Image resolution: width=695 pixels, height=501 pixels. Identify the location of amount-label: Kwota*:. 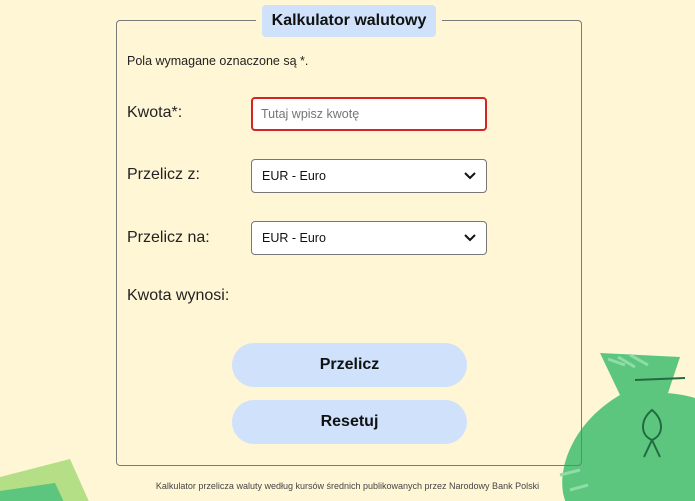
(155, 112).